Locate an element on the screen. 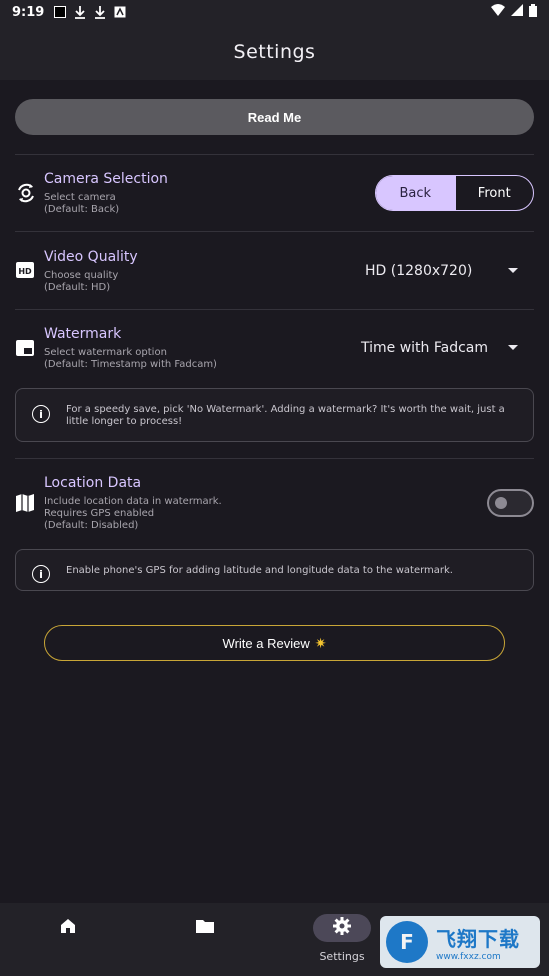 The image size is (549, 976). watermark-title: Watermark is located at coordinates (83, 334).